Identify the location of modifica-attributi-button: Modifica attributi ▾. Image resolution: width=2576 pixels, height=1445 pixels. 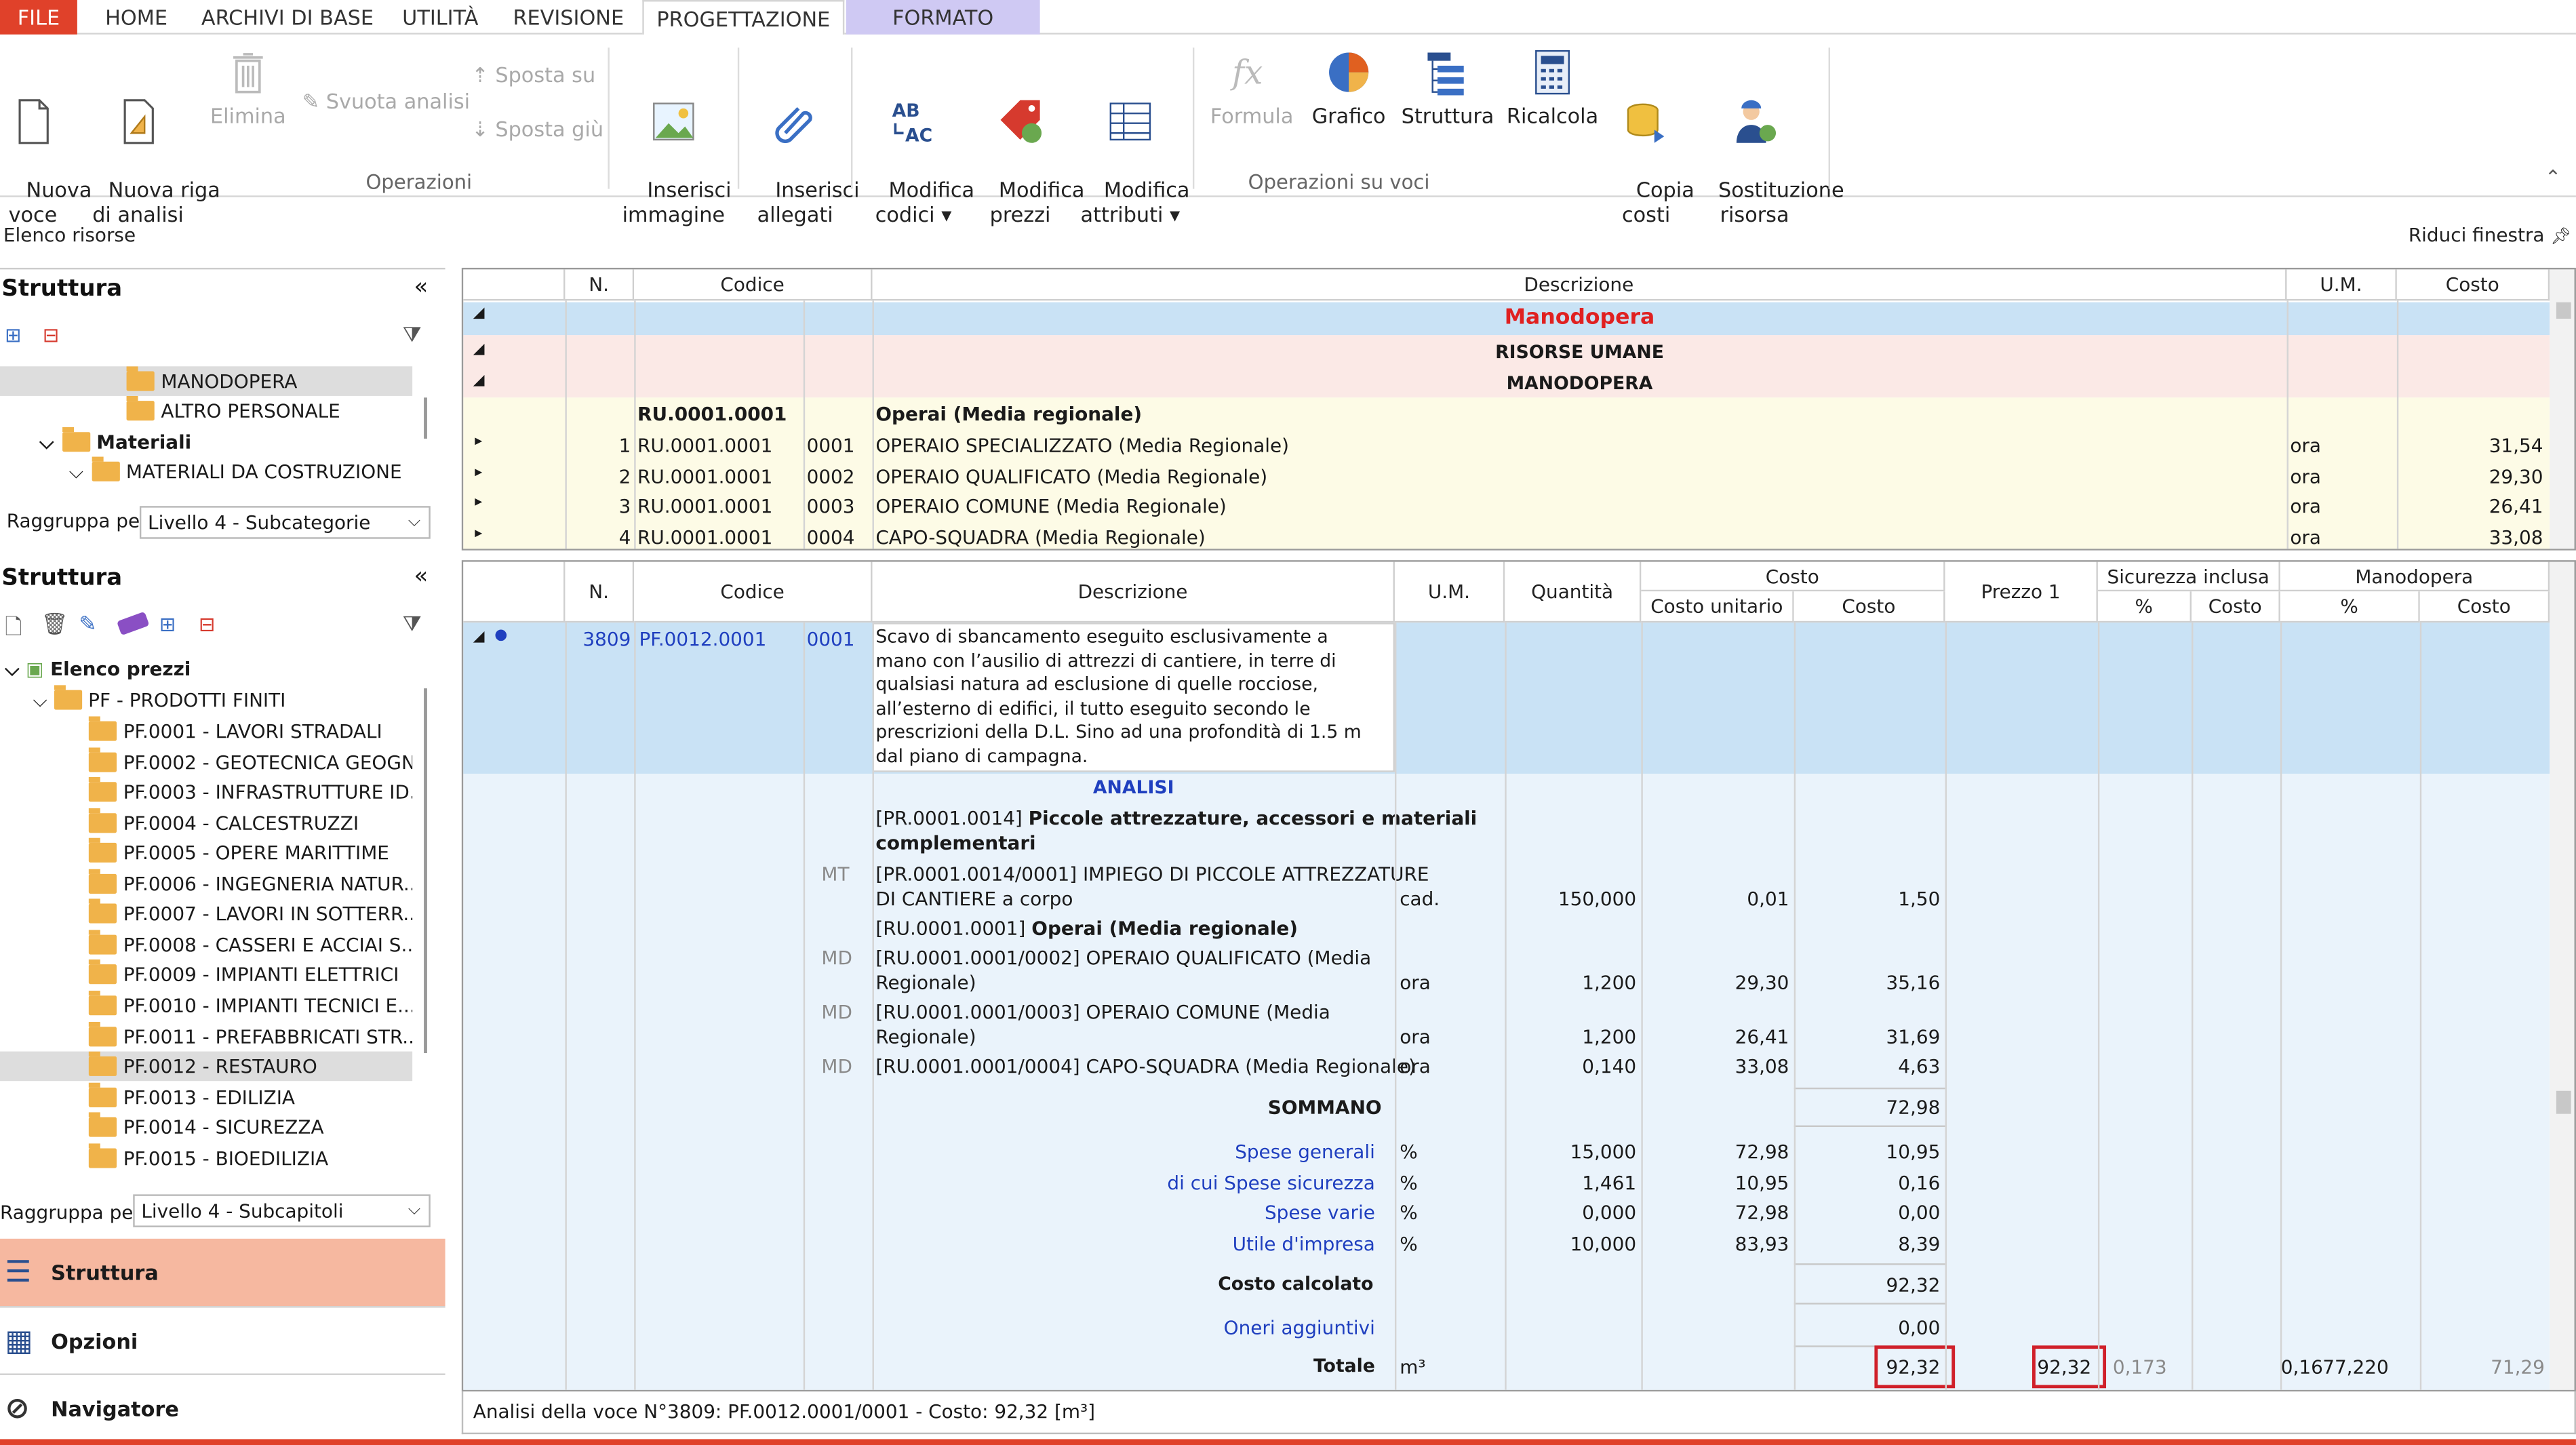
(1133, 149).